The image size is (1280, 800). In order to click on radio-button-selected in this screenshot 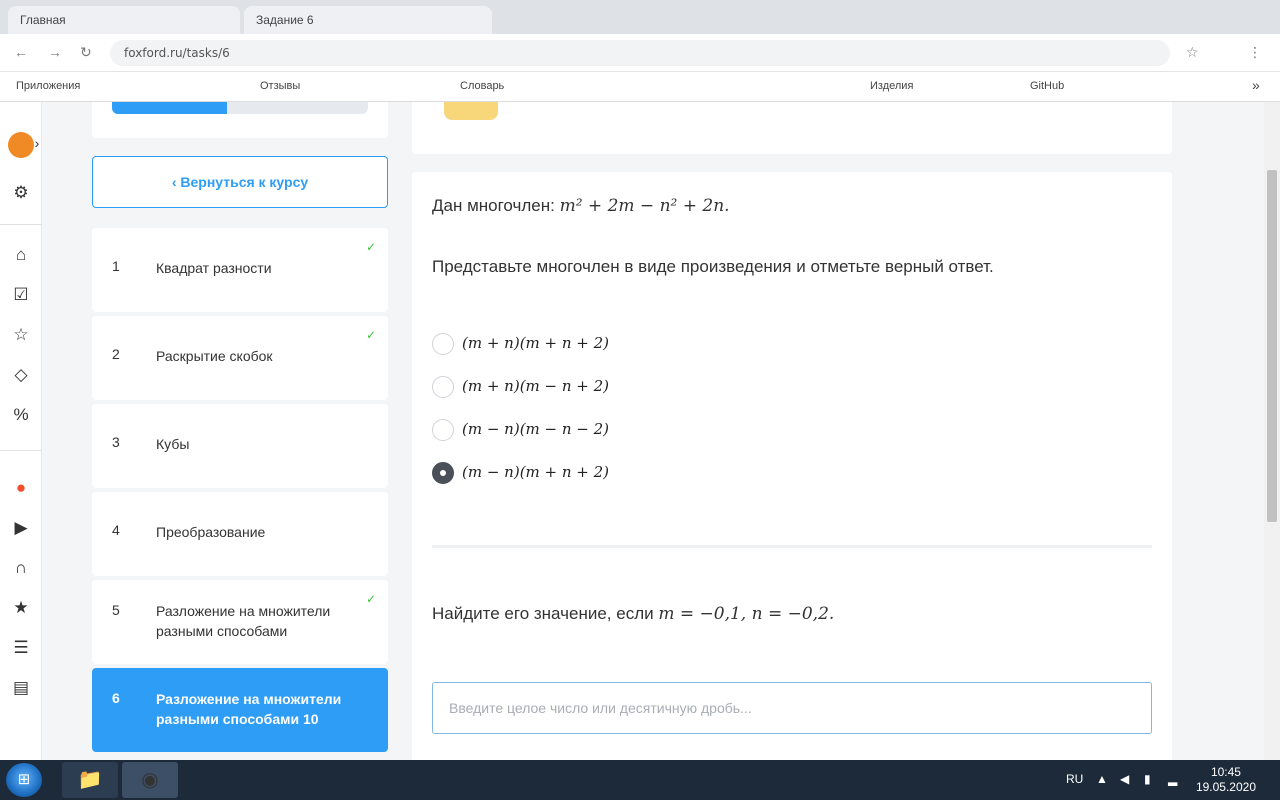, I will do `click(443, 473)`.